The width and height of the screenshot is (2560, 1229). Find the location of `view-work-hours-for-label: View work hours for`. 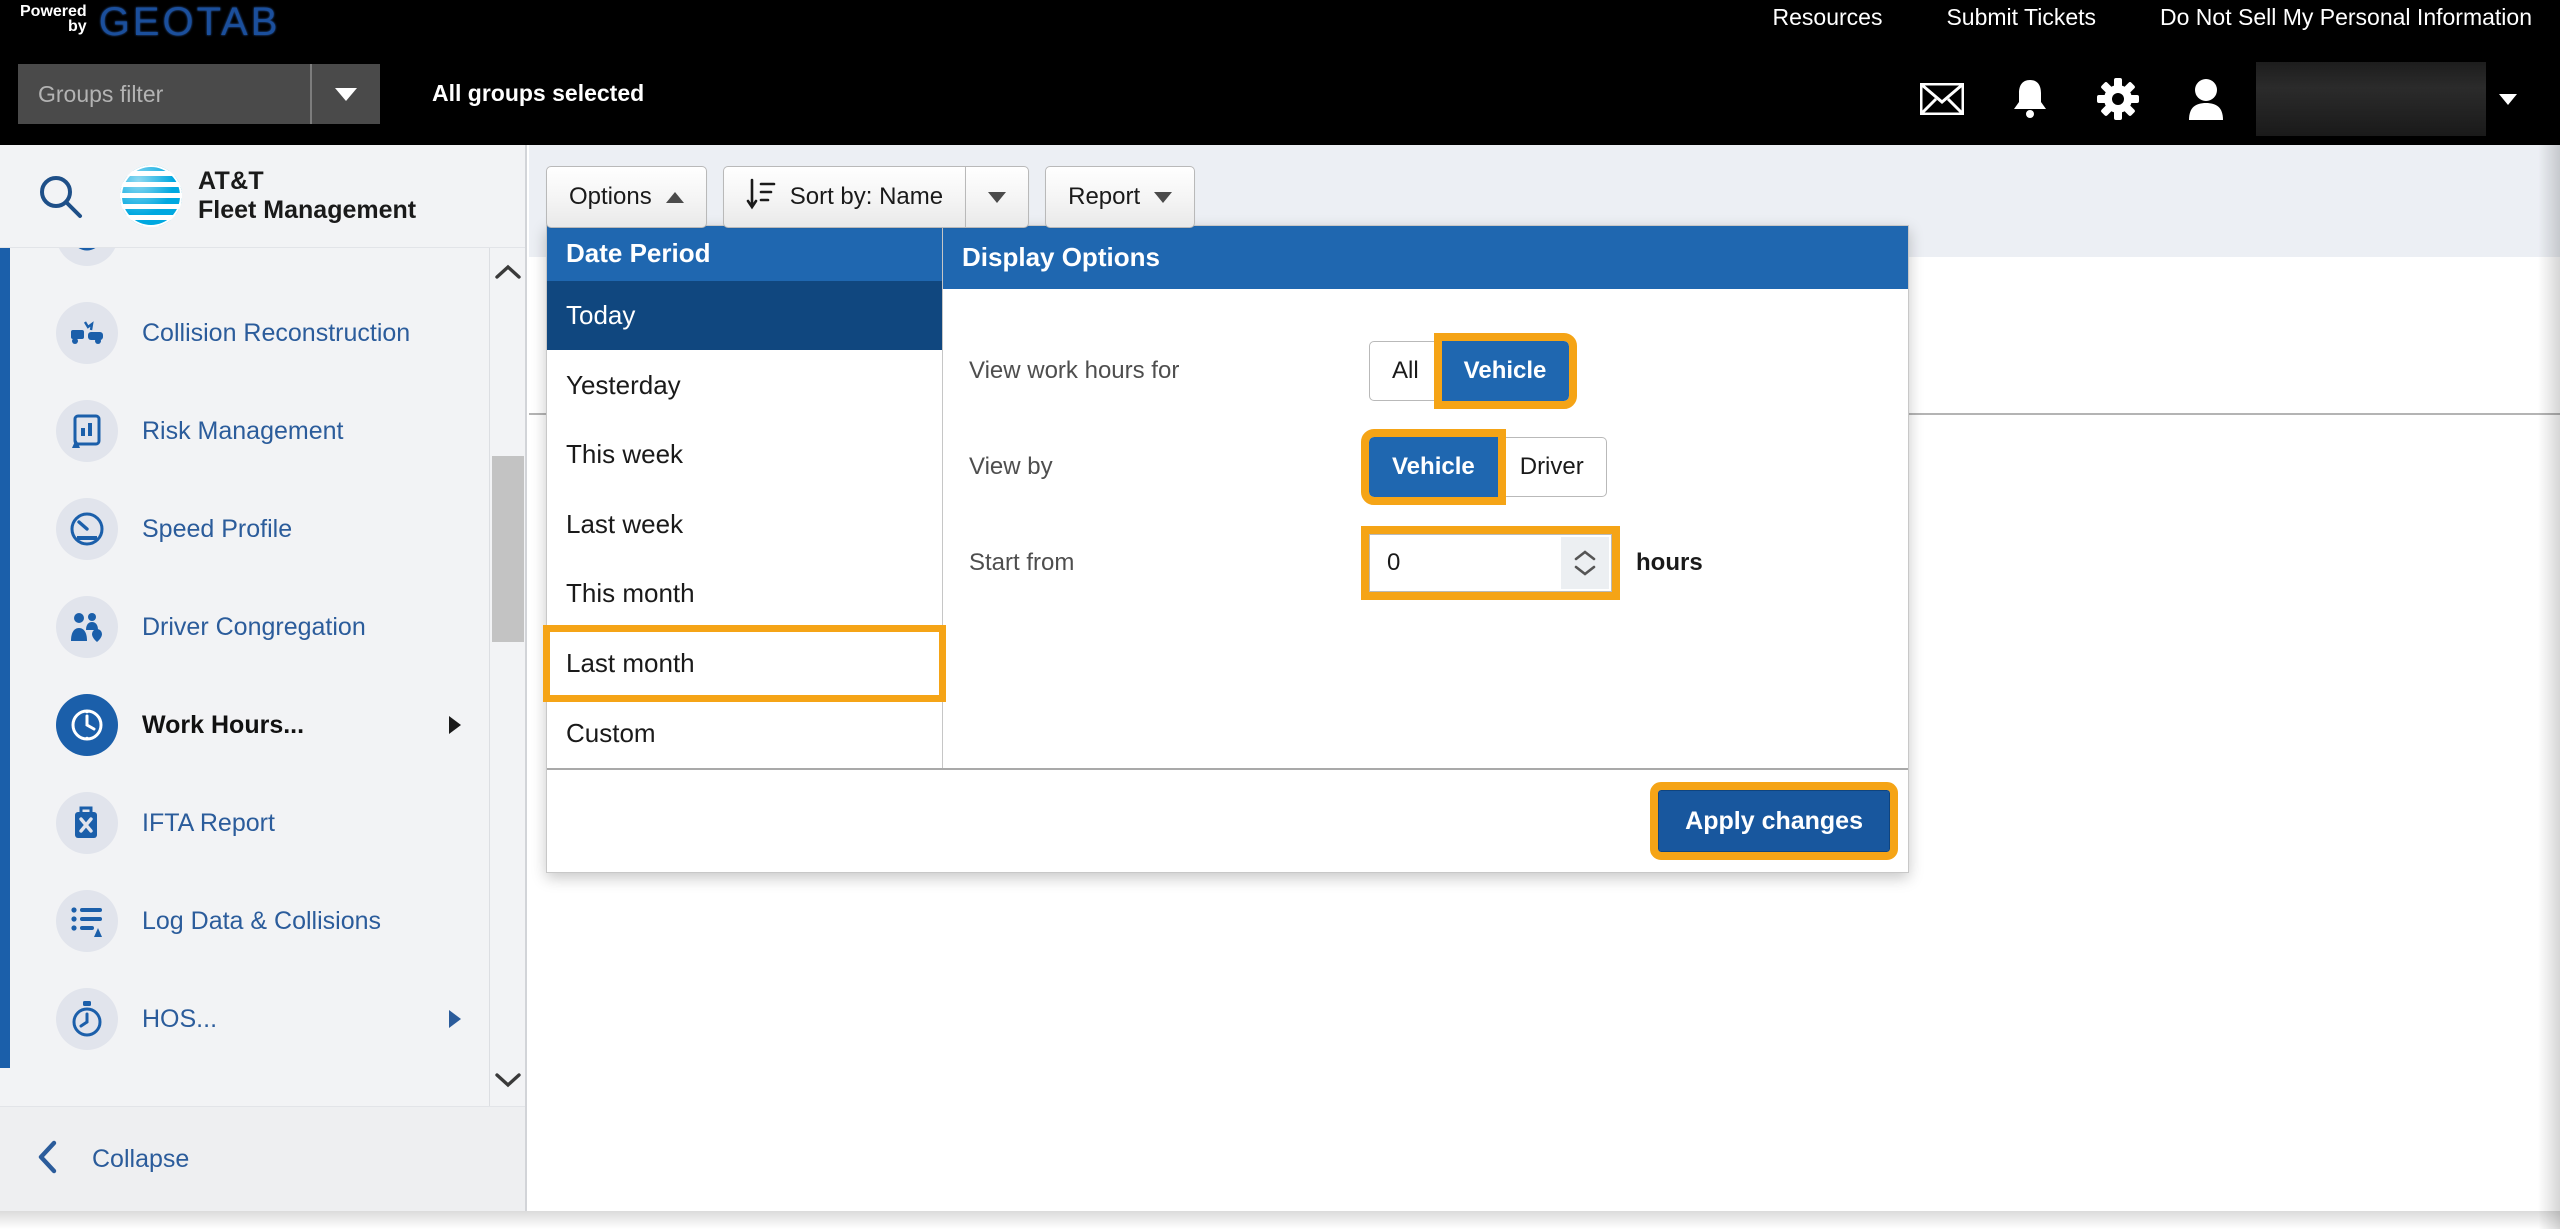

view-work-hours-for-label: View work hours for is located at coordinates (1074, 370).